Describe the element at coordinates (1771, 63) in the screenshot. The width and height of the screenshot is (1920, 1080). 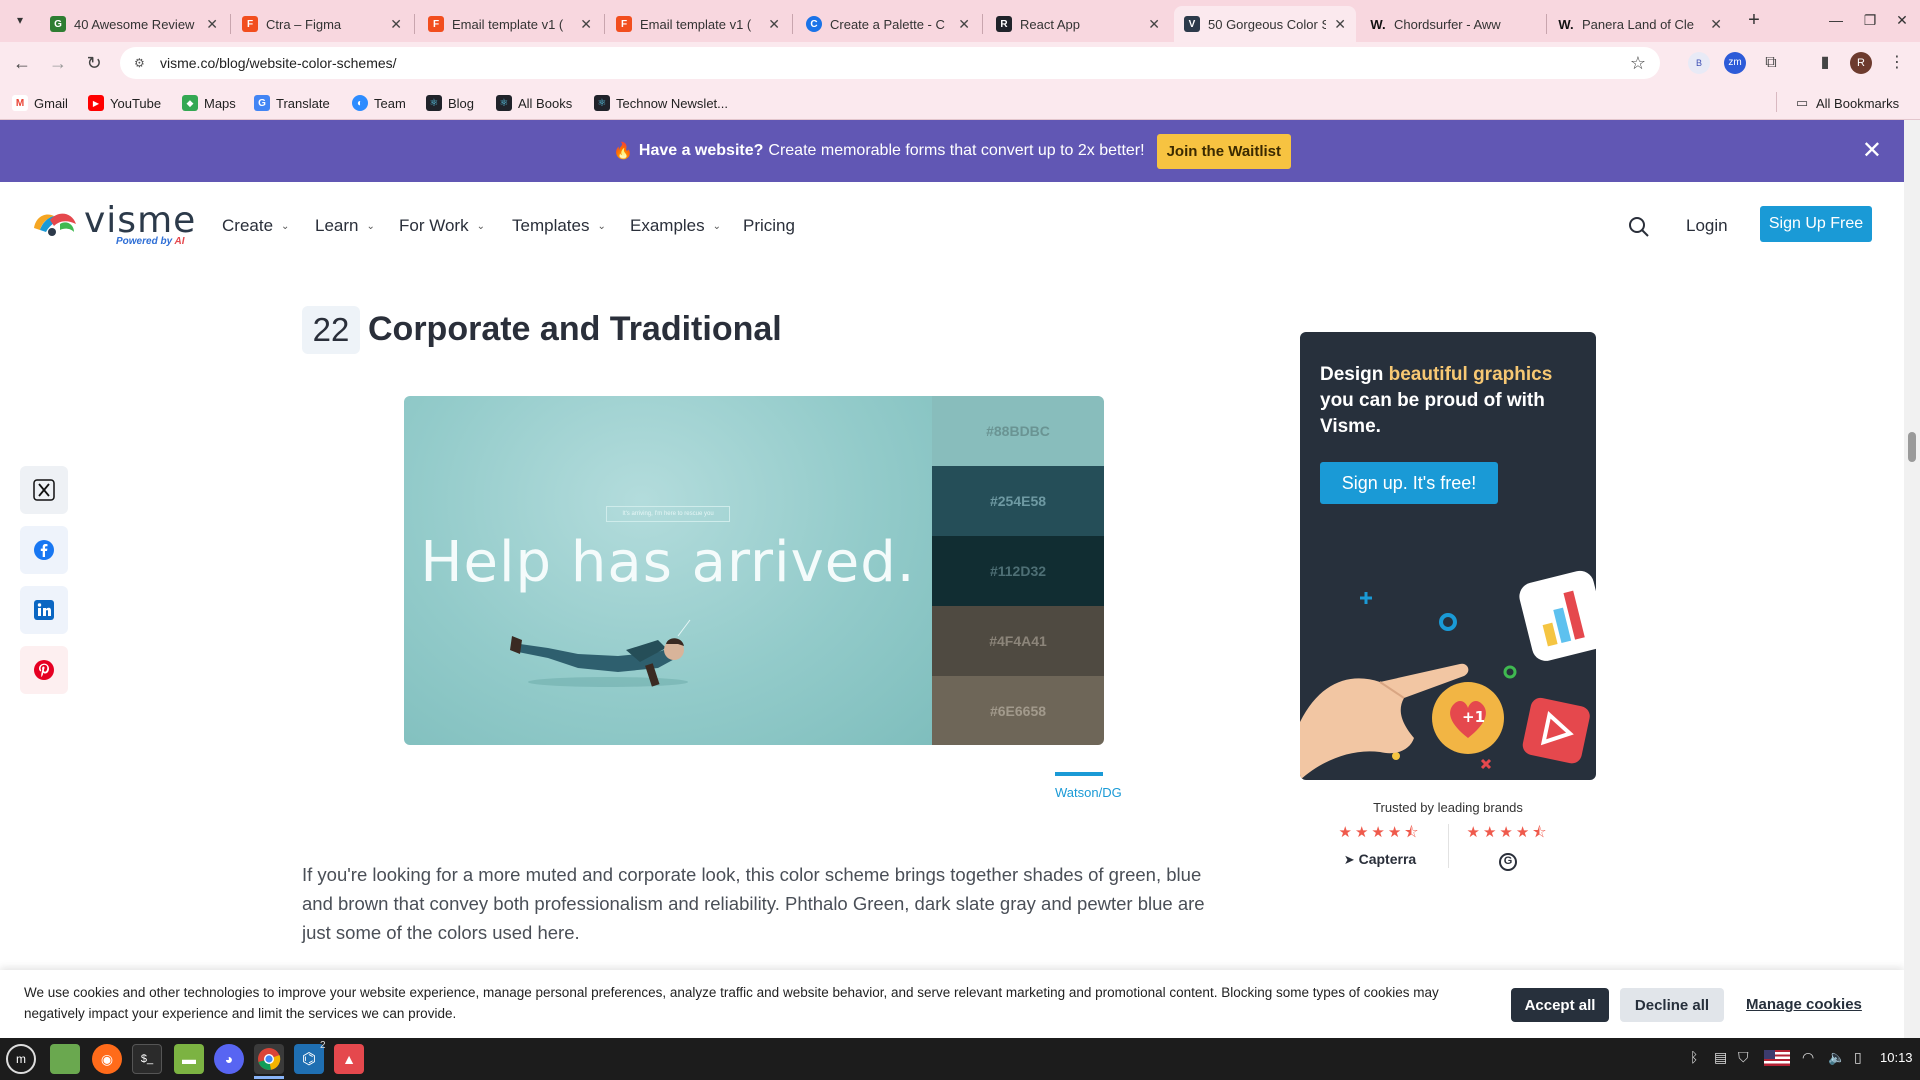
I see `extensions-puzzle-icon: ⧉` at that location.